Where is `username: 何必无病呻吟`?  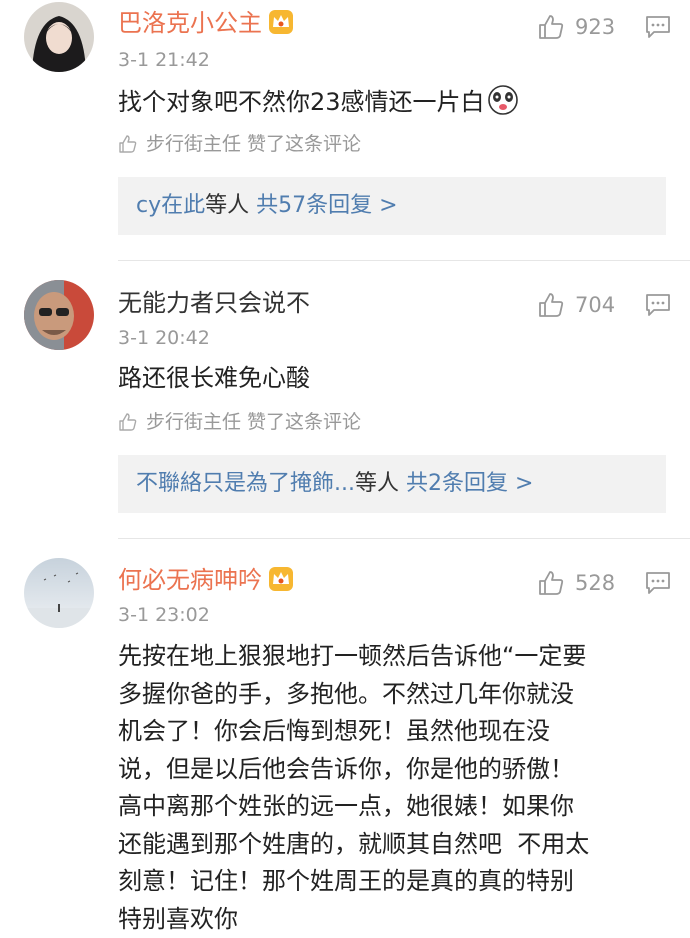
username: 何必无病呻吟 is located at coordinates (206, 580).